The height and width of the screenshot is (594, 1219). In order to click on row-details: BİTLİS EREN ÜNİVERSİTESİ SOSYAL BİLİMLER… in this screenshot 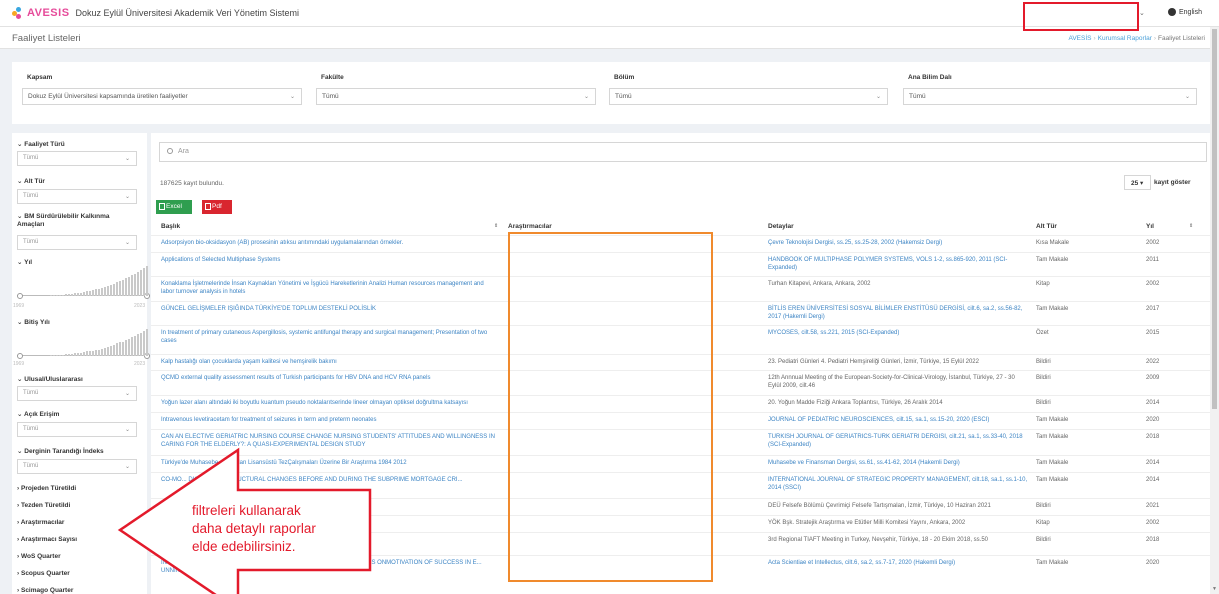, I will do `click(898, 313)`.